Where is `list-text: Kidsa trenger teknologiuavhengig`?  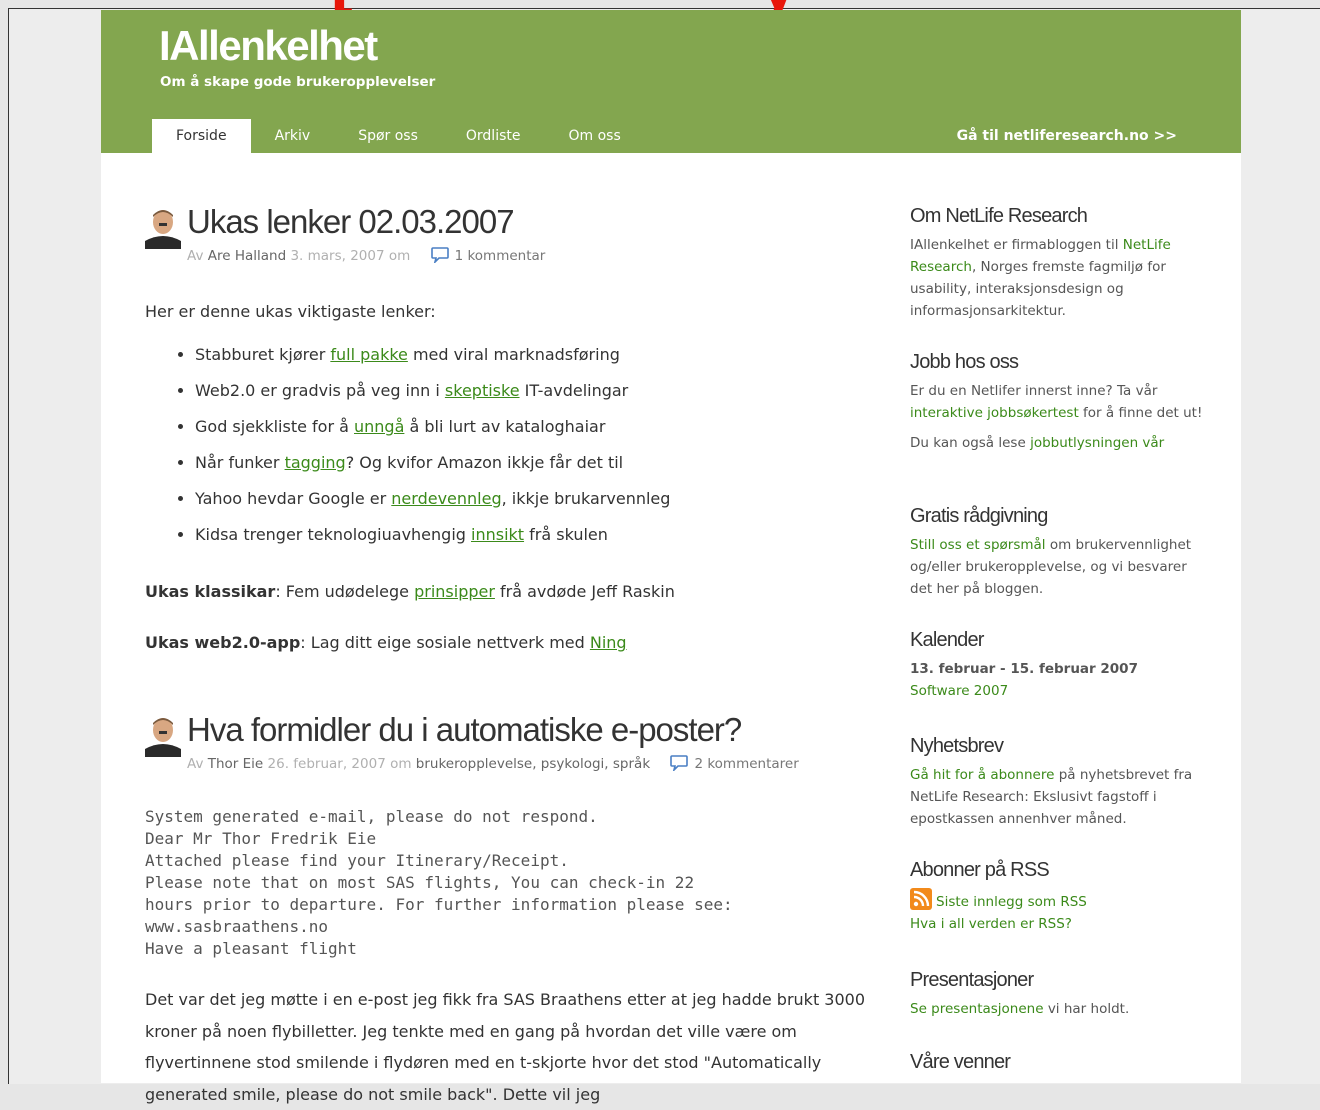
list-text: Kidsa trenger teknologiuavhengig is located at coordinates (333, 534).